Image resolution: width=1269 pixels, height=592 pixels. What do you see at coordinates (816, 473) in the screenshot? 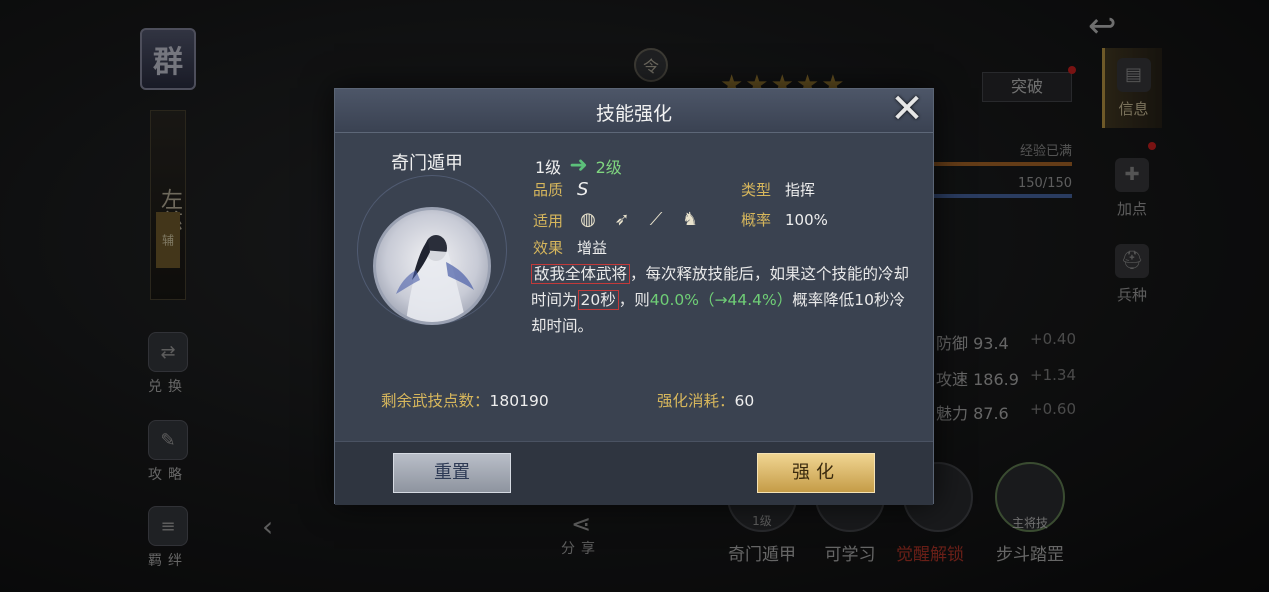
I see `upgrade-button: 强化` at bounding box center [816, 473].